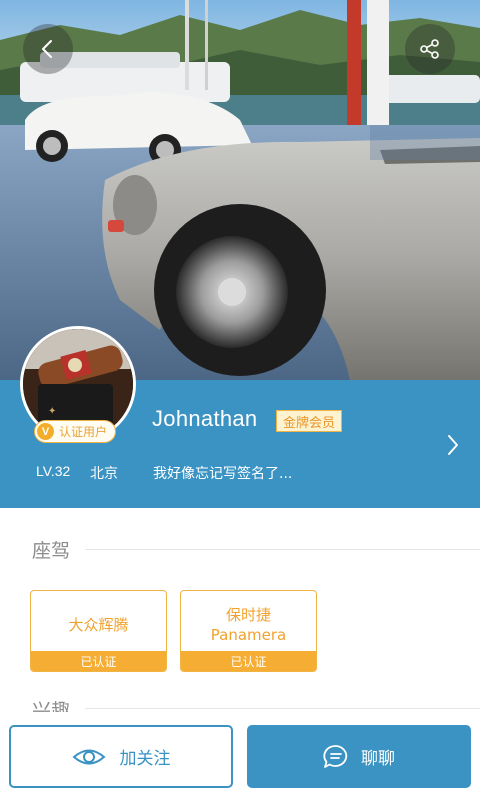  I want to click on car-name: 大众辉腾, so click(98, 625).